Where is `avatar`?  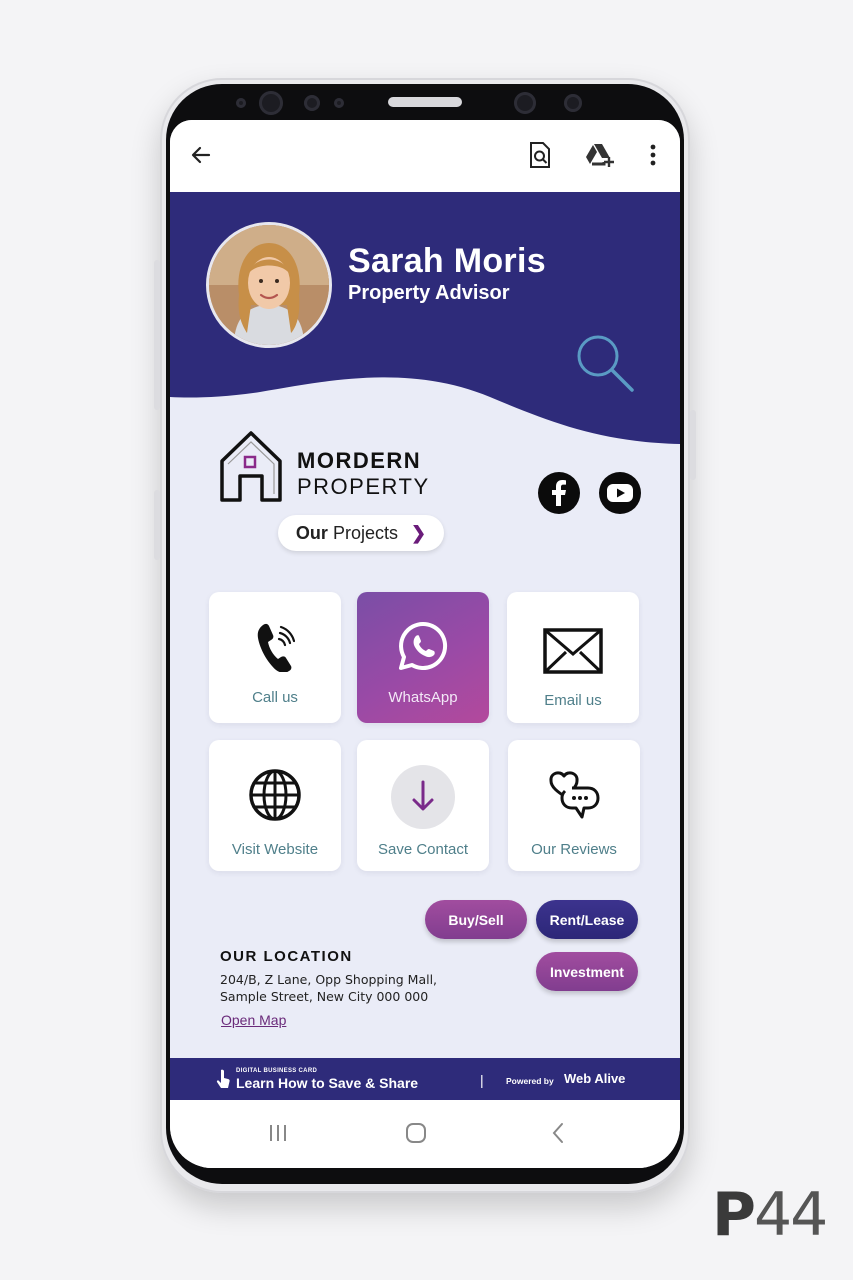
avatar is located at coordinates (269, 285).